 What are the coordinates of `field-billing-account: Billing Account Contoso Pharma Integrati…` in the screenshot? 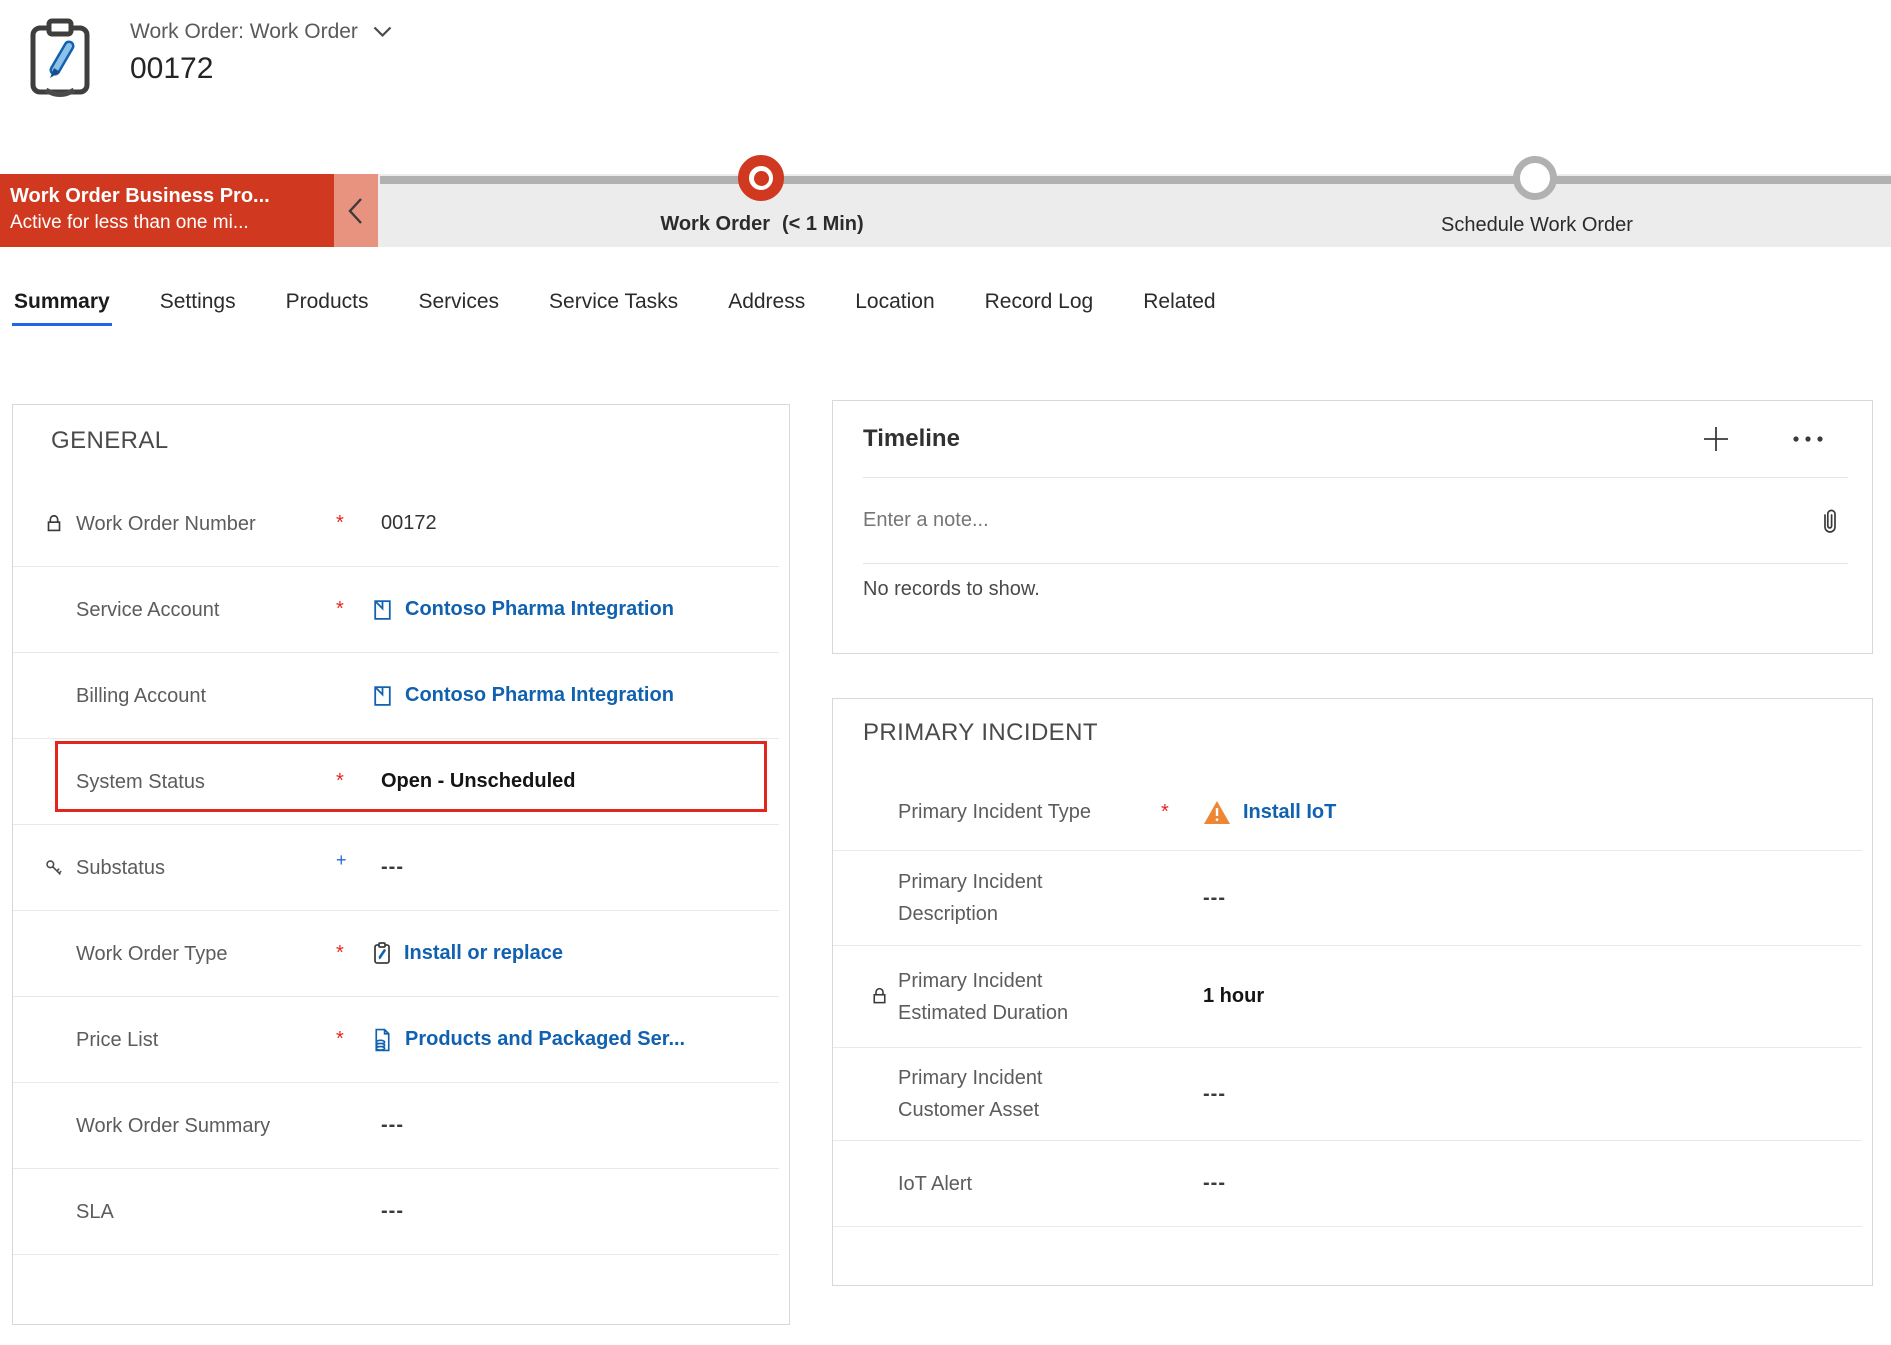 It's located at (396, 696).